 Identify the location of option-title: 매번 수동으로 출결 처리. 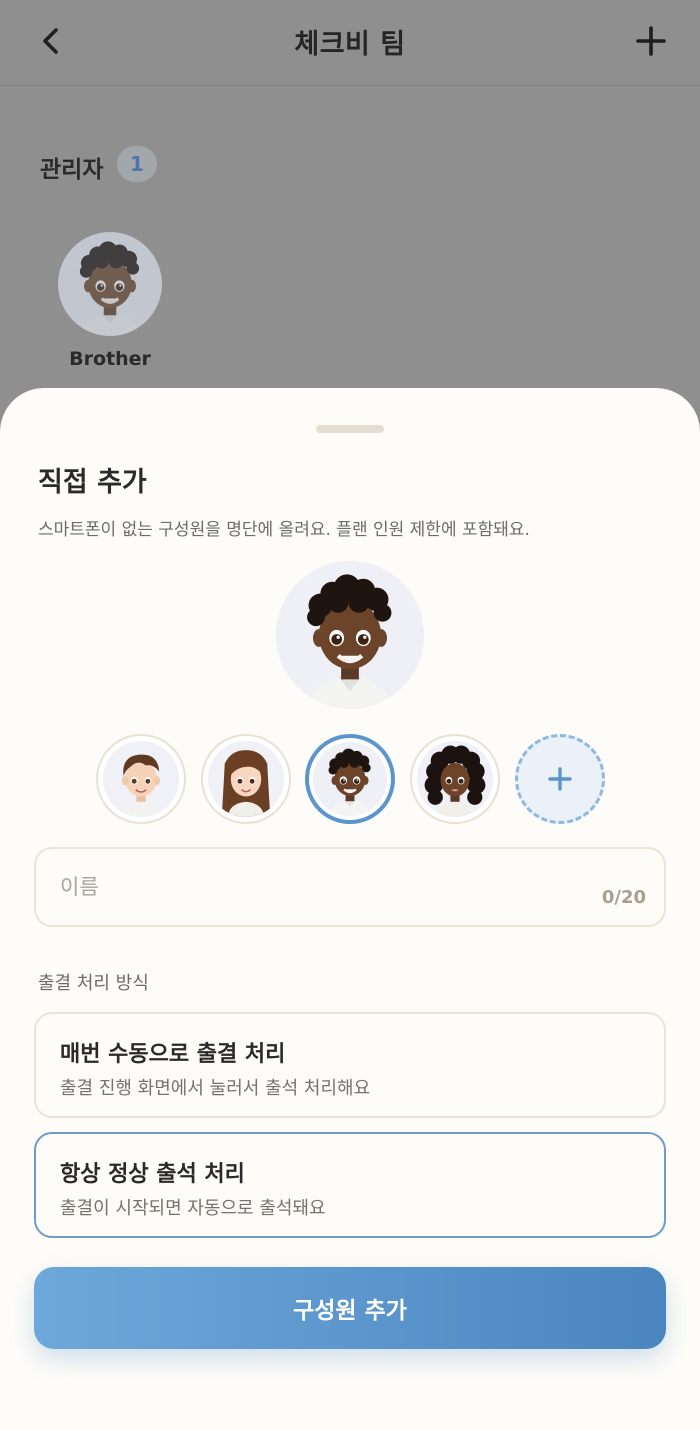
(173, 1054).